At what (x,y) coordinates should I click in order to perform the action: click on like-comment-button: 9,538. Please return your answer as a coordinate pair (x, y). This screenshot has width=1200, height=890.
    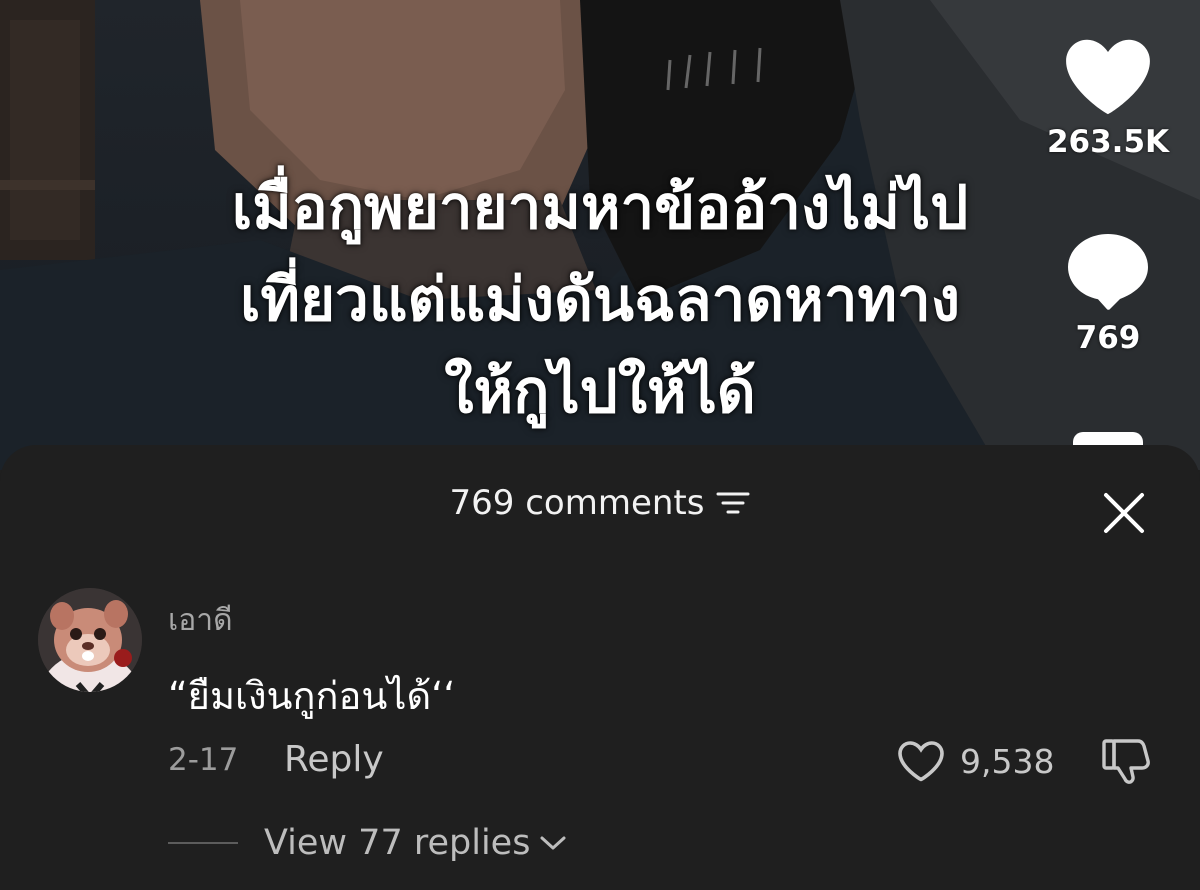
    Looking at the image, I should click on (975, 761).